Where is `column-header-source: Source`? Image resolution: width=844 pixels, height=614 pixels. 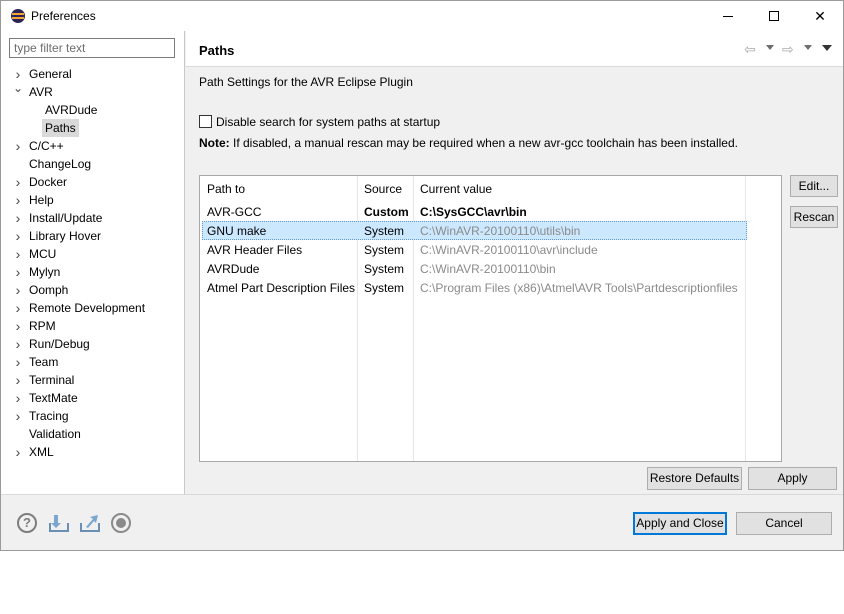
column-header-source: Source is located at coordinates (383, 189).